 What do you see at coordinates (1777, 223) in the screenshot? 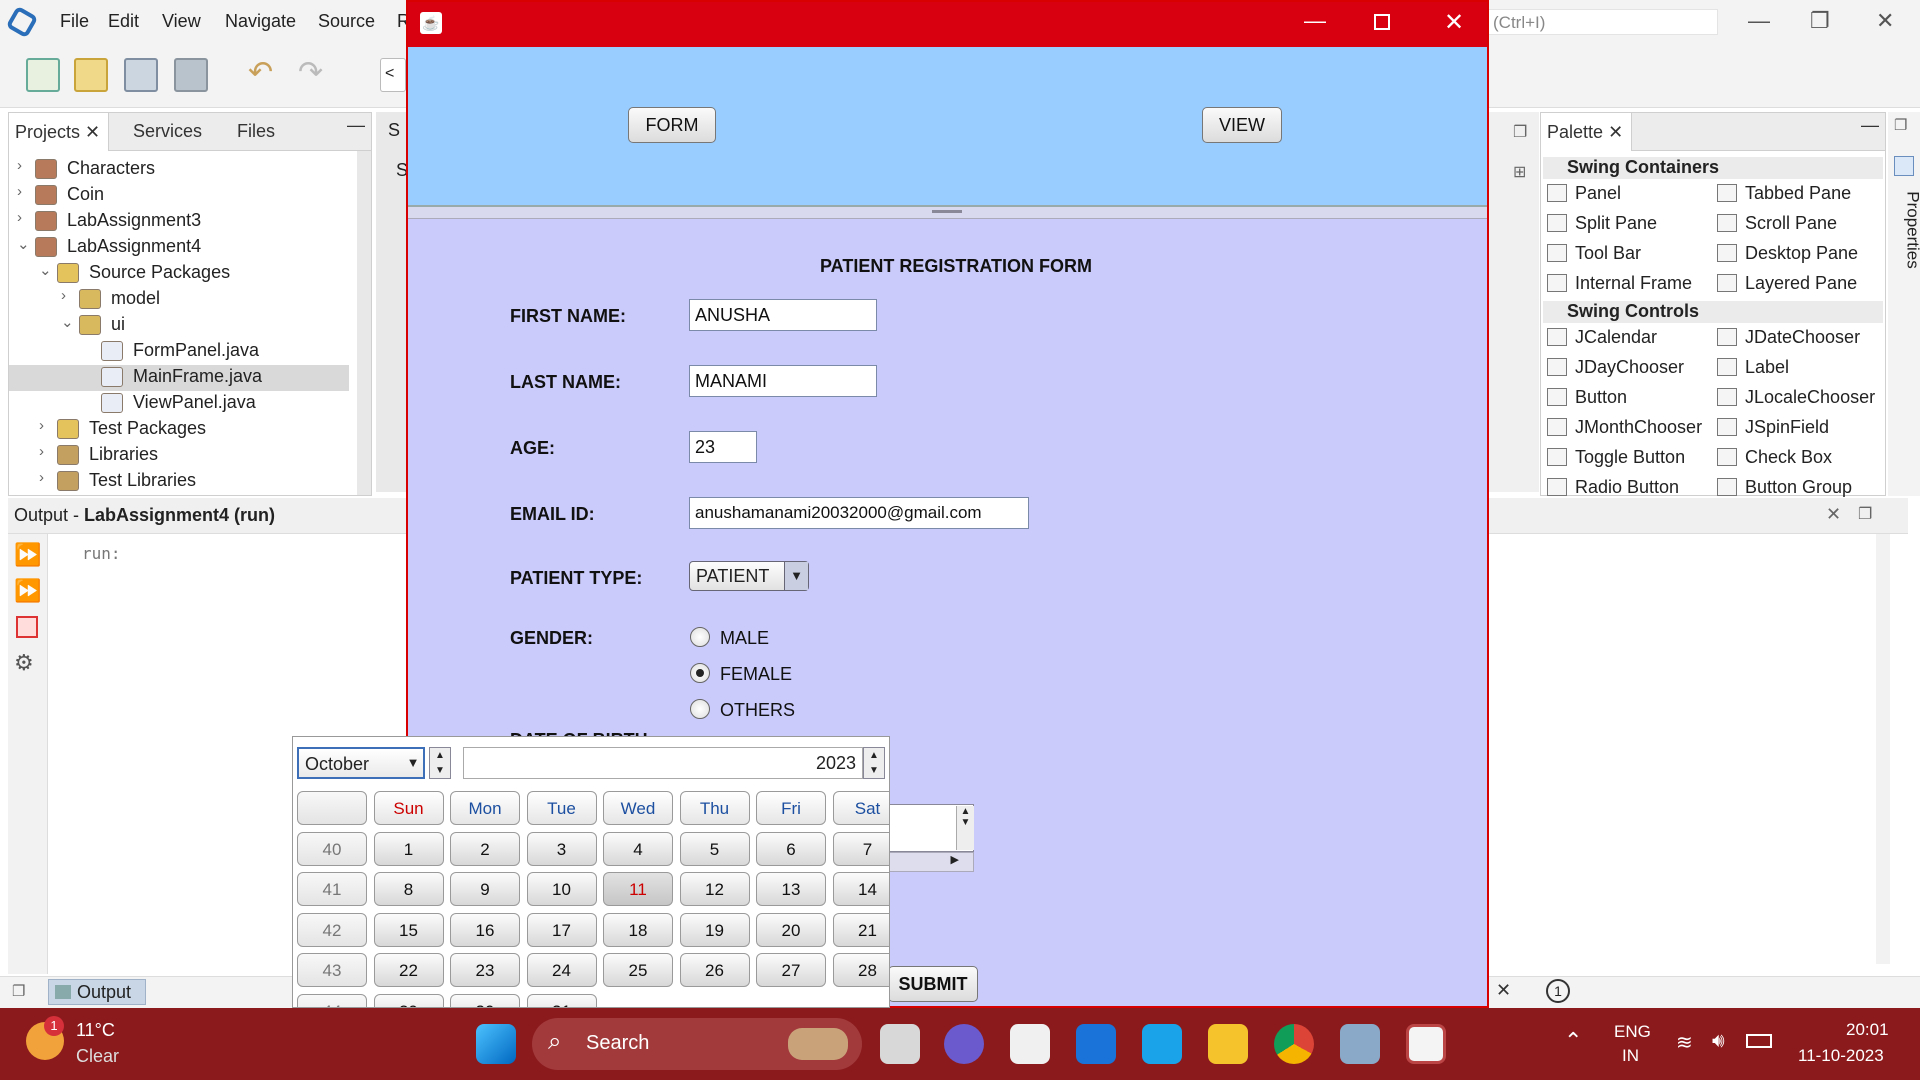
I see `palette-item-scroll-pane: Scroll Pane` at bounding box center [1777, 223].